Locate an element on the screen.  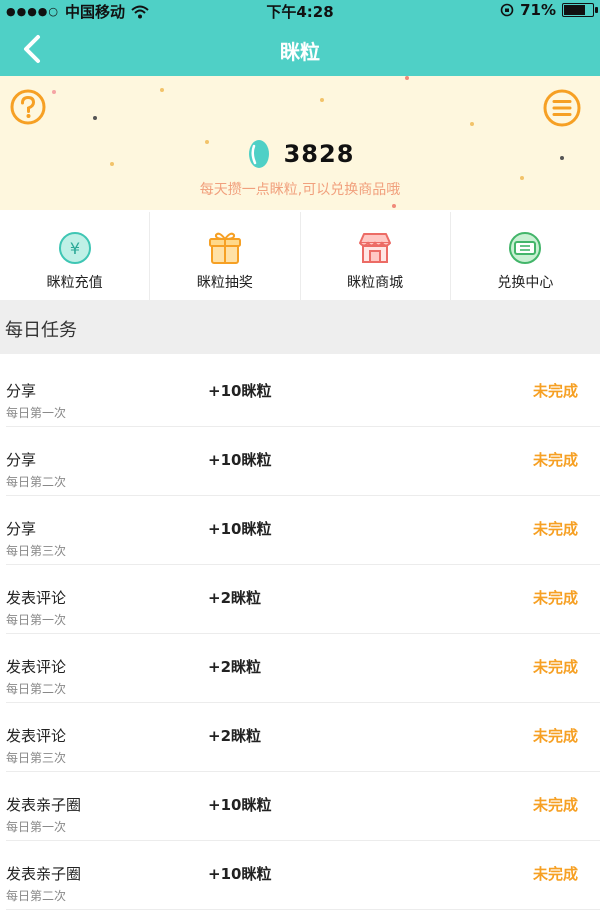
task-row: 发表评论 每日第三次 +2眯粒 未完成 is located at coordinates (303, 737).